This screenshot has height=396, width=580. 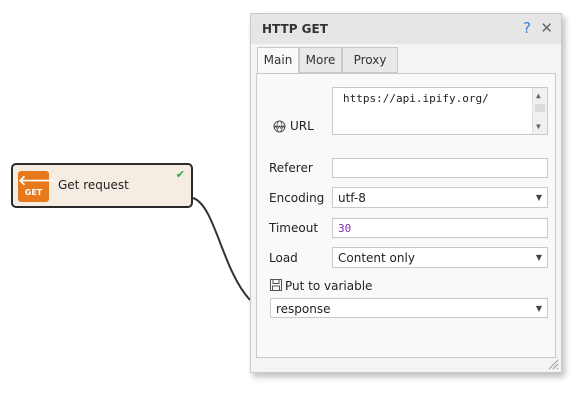 What do you see at coordinates (303, 309) in the screenshot?
I see `variable-value: response` at bounding box center [303, 309].